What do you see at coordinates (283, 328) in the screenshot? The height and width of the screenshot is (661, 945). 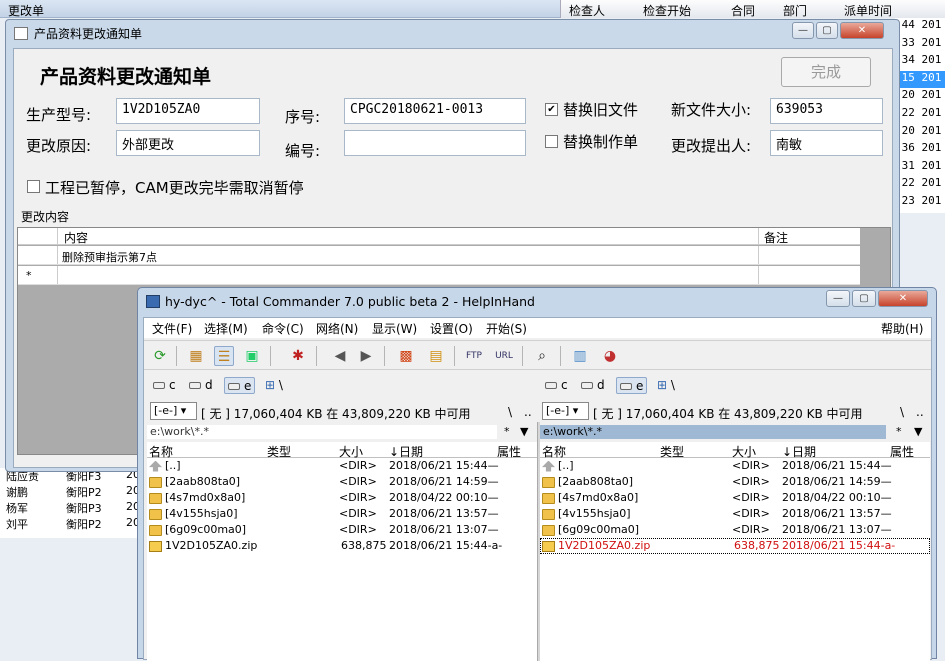 I see `menu-command: 命令(C)` at bounding box center [283, 328].